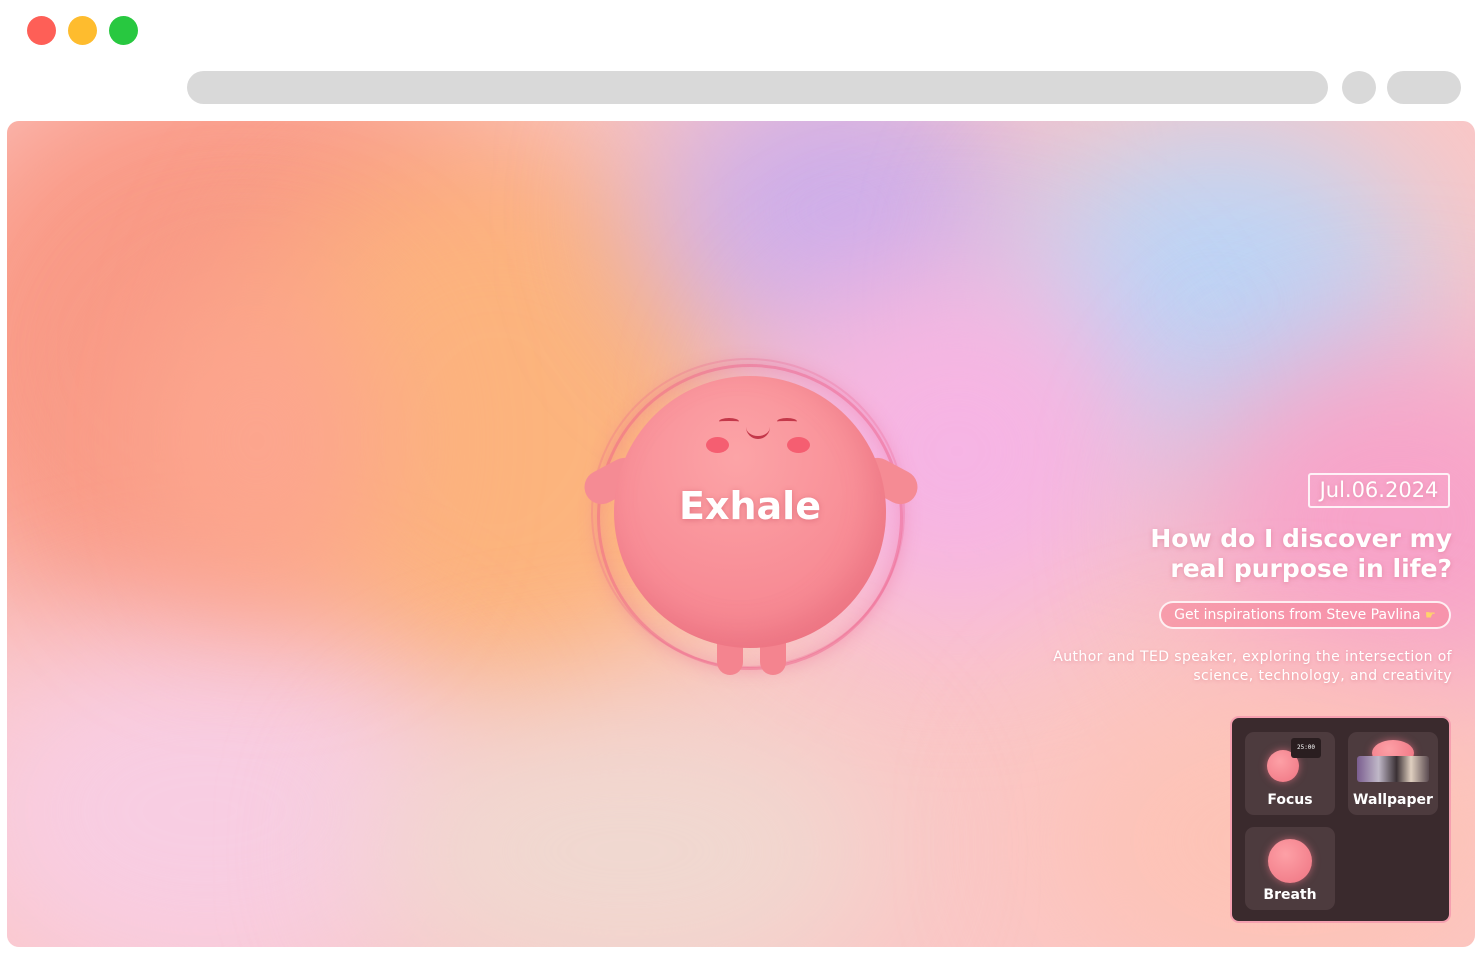 Image resolution: width=1482 pixels, height=954 pixels. What do you see at coordinates (798, 445) in the screenshot?
I see `character-right-cheek` at bounding box center [798, 445].